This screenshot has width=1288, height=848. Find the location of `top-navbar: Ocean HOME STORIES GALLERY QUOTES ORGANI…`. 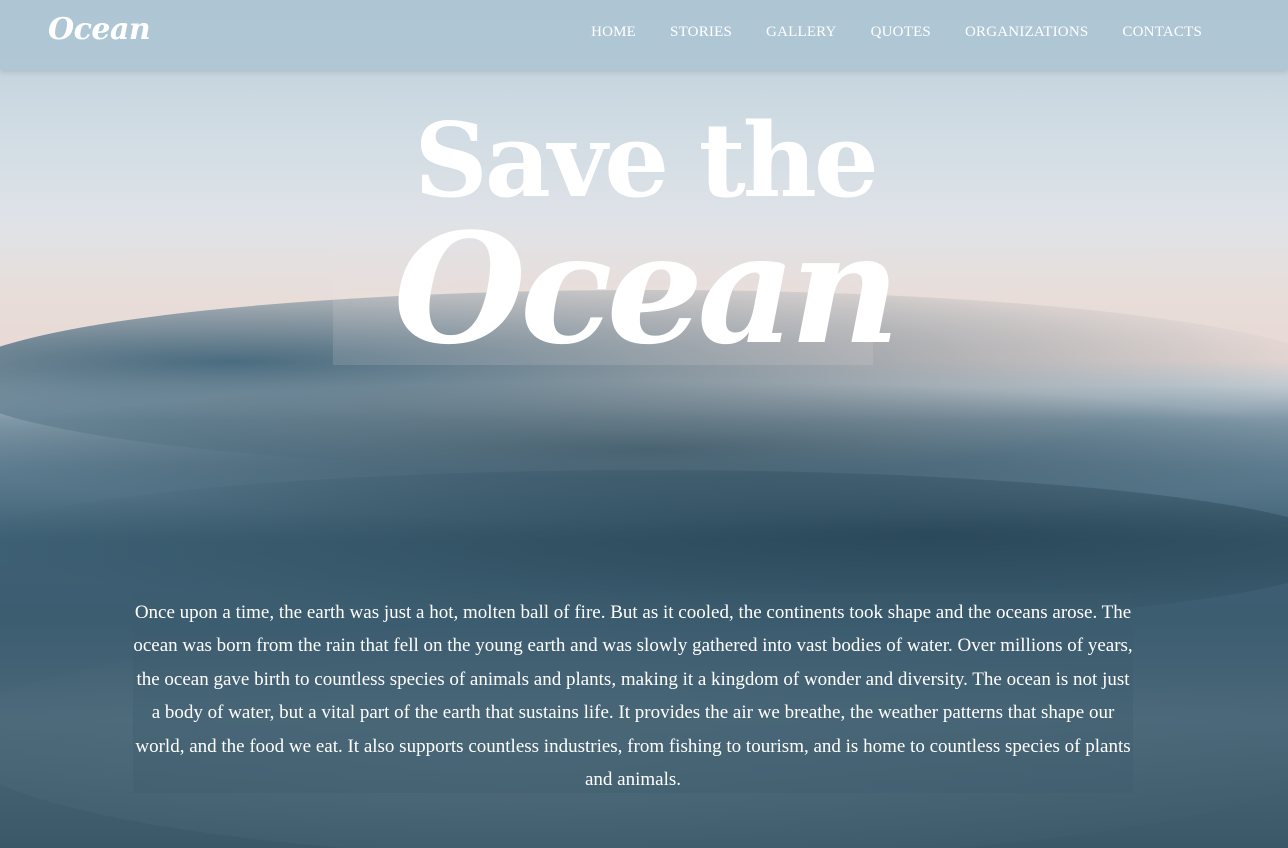

top-navbar: Ocean HOME STORIES GALLERY QUOTES ORGANI… is located at coordinates (644, 35).